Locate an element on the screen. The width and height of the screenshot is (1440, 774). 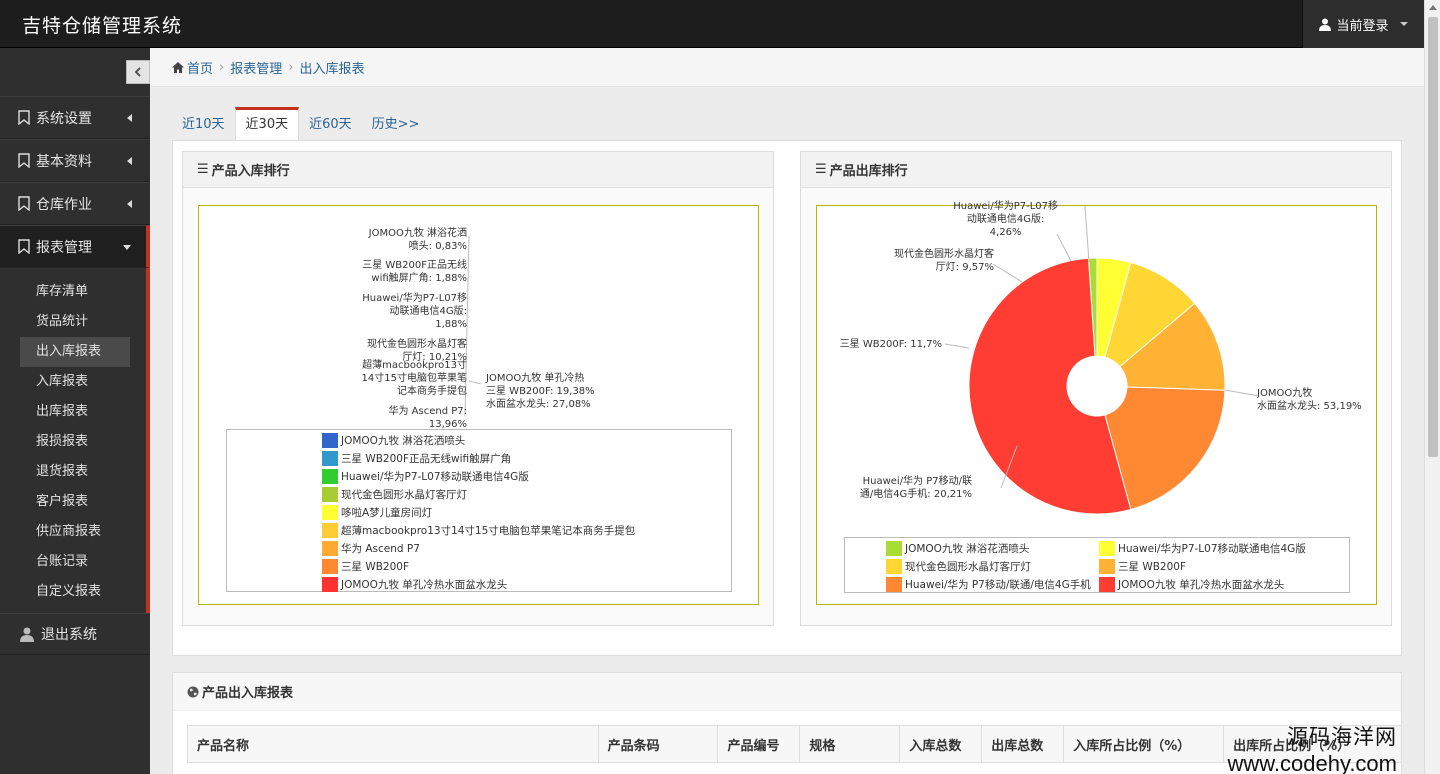
sidebar-subitem-goods-stats: 货品统计 is located at coordinates (75, 322).